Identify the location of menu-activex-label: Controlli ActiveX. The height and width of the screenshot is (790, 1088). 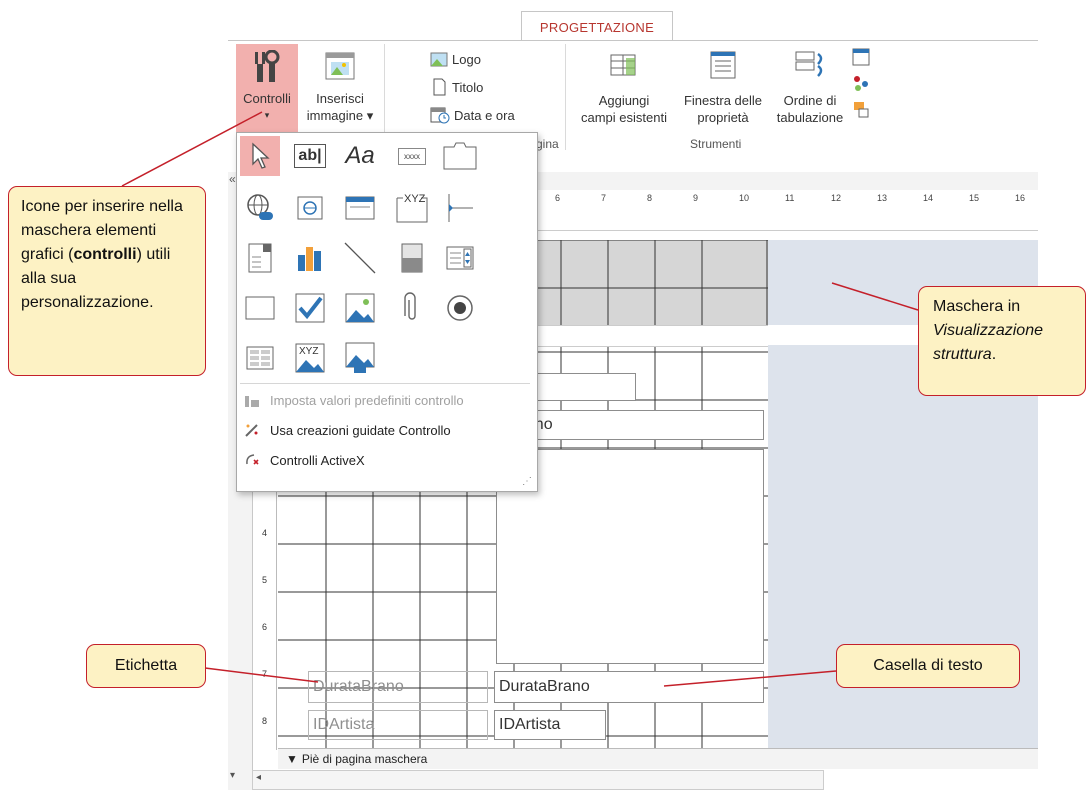
(317, 460).